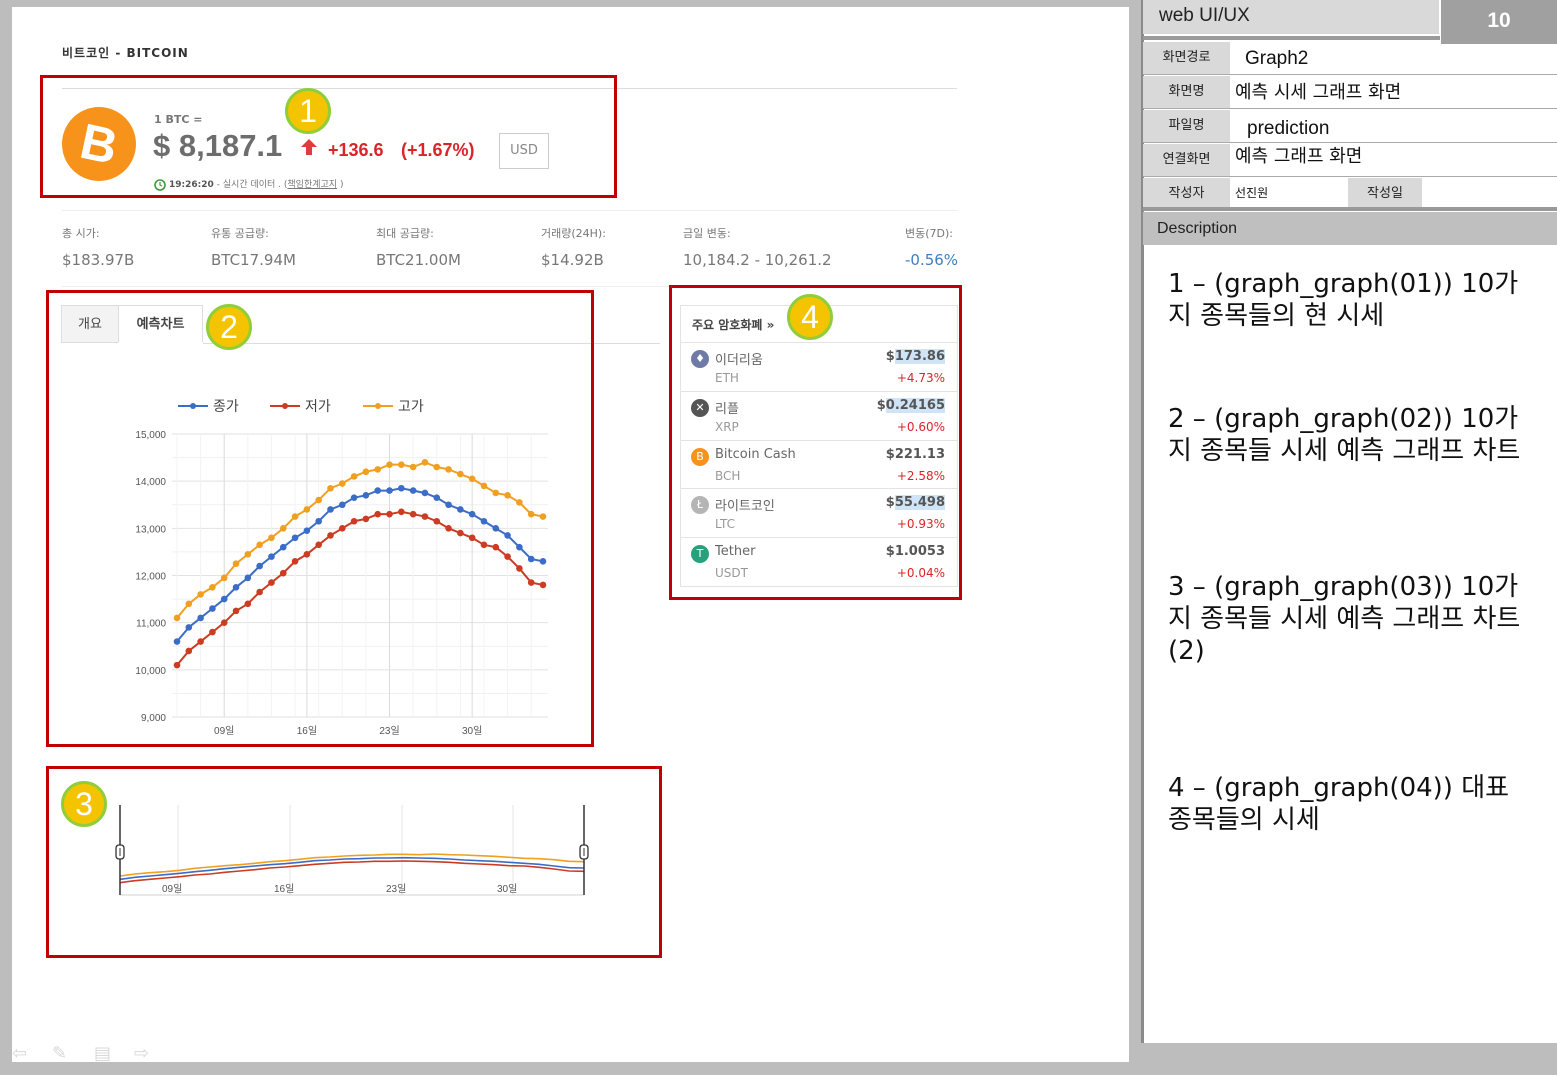 The width and height of the screenshot is (1557, 1075). What do you see at coordinates (1186, 126) in the screenshot?
I see `spec-label-file-name: 파일명` at bounding box center [1186, 126].